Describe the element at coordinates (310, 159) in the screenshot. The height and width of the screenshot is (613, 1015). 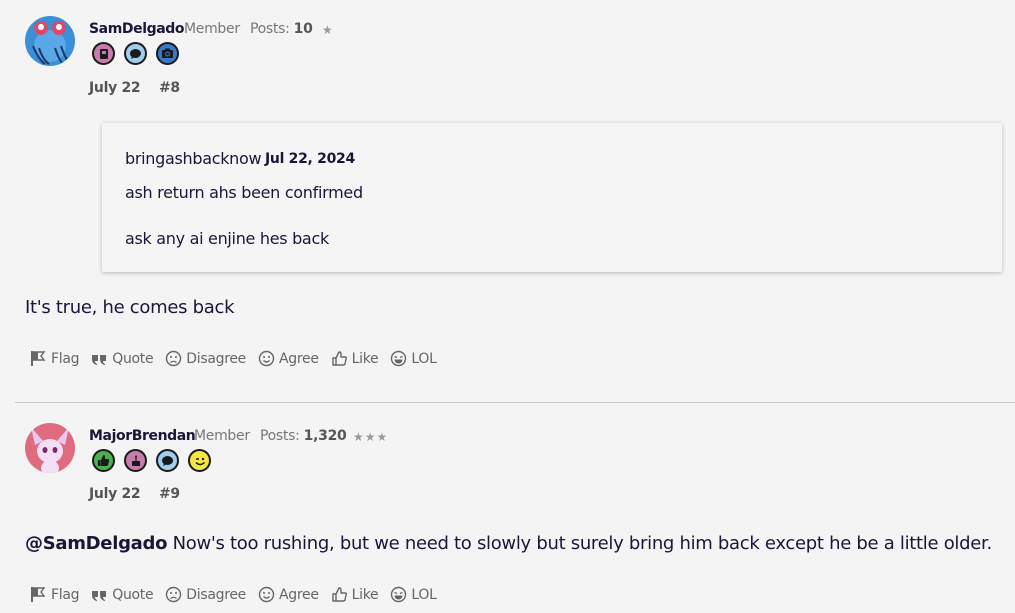
I see `quote-date: Jul 22, 2024` at that location.